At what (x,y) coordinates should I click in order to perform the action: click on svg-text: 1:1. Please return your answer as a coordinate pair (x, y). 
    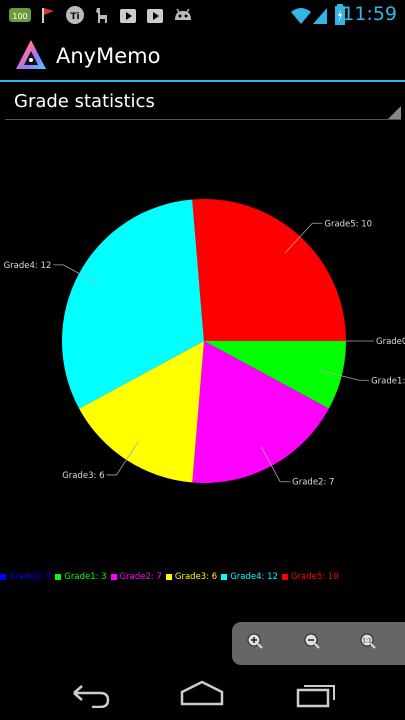
    Looking at the image, I should click on (367, 641).